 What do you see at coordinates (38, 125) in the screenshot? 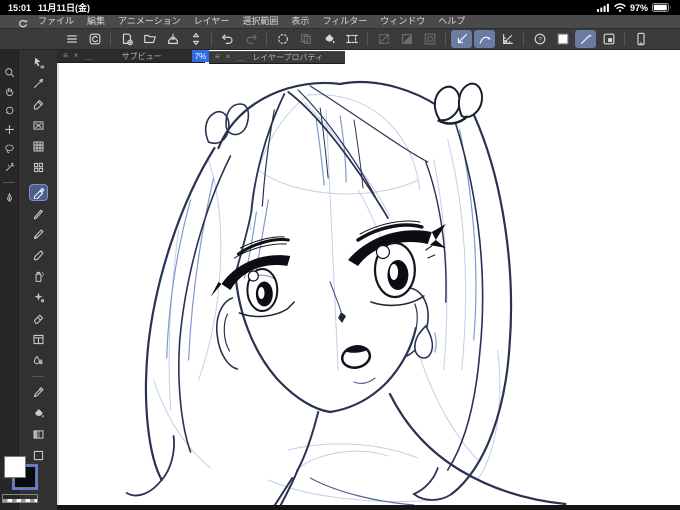
I see `delete-selection-icon` at bounding box center [38, 125].